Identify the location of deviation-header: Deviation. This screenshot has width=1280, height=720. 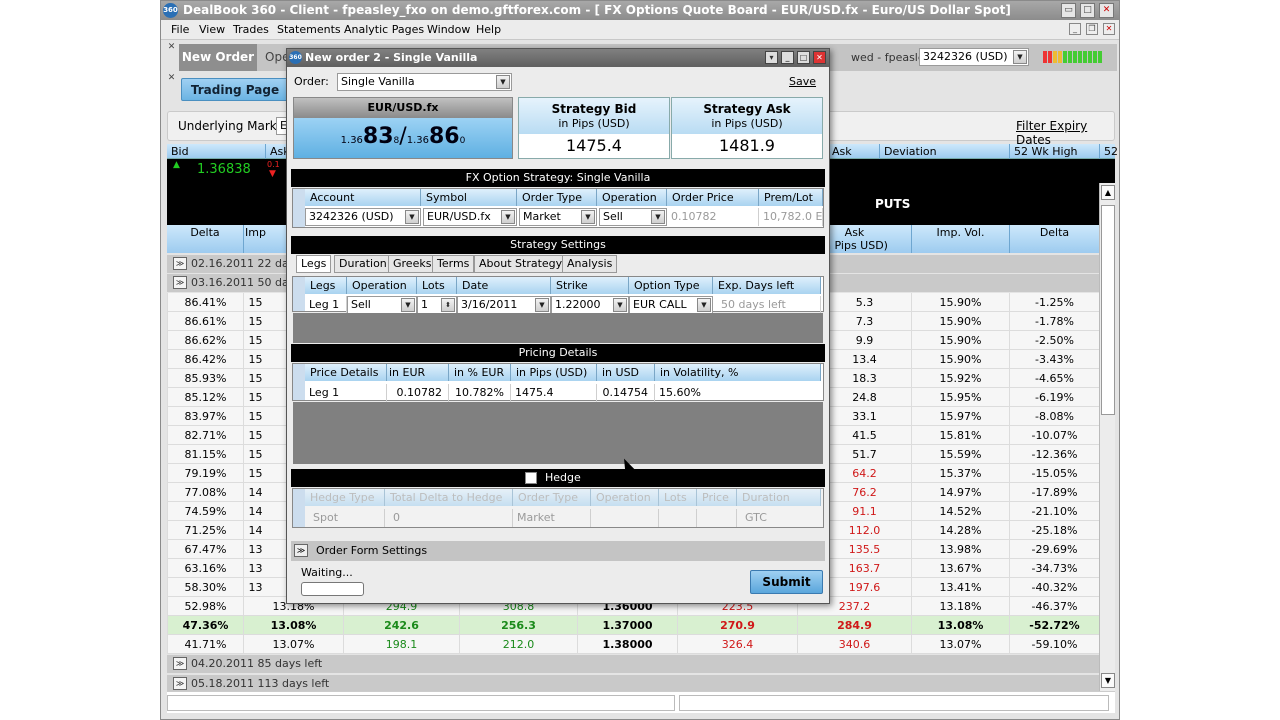
(944, 151).